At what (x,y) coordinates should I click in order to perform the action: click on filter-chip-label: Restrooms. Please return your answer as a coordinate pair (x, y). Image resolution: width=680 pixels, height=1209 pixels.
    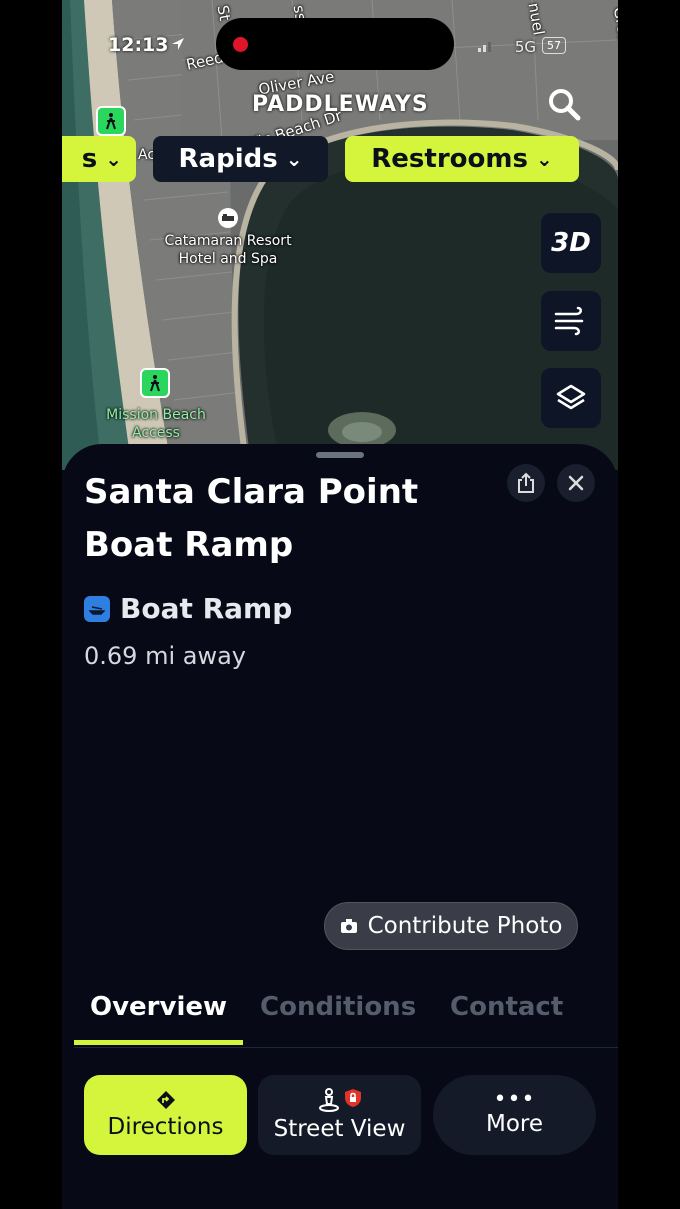
    Looking at the image, I should click on (449, 159).